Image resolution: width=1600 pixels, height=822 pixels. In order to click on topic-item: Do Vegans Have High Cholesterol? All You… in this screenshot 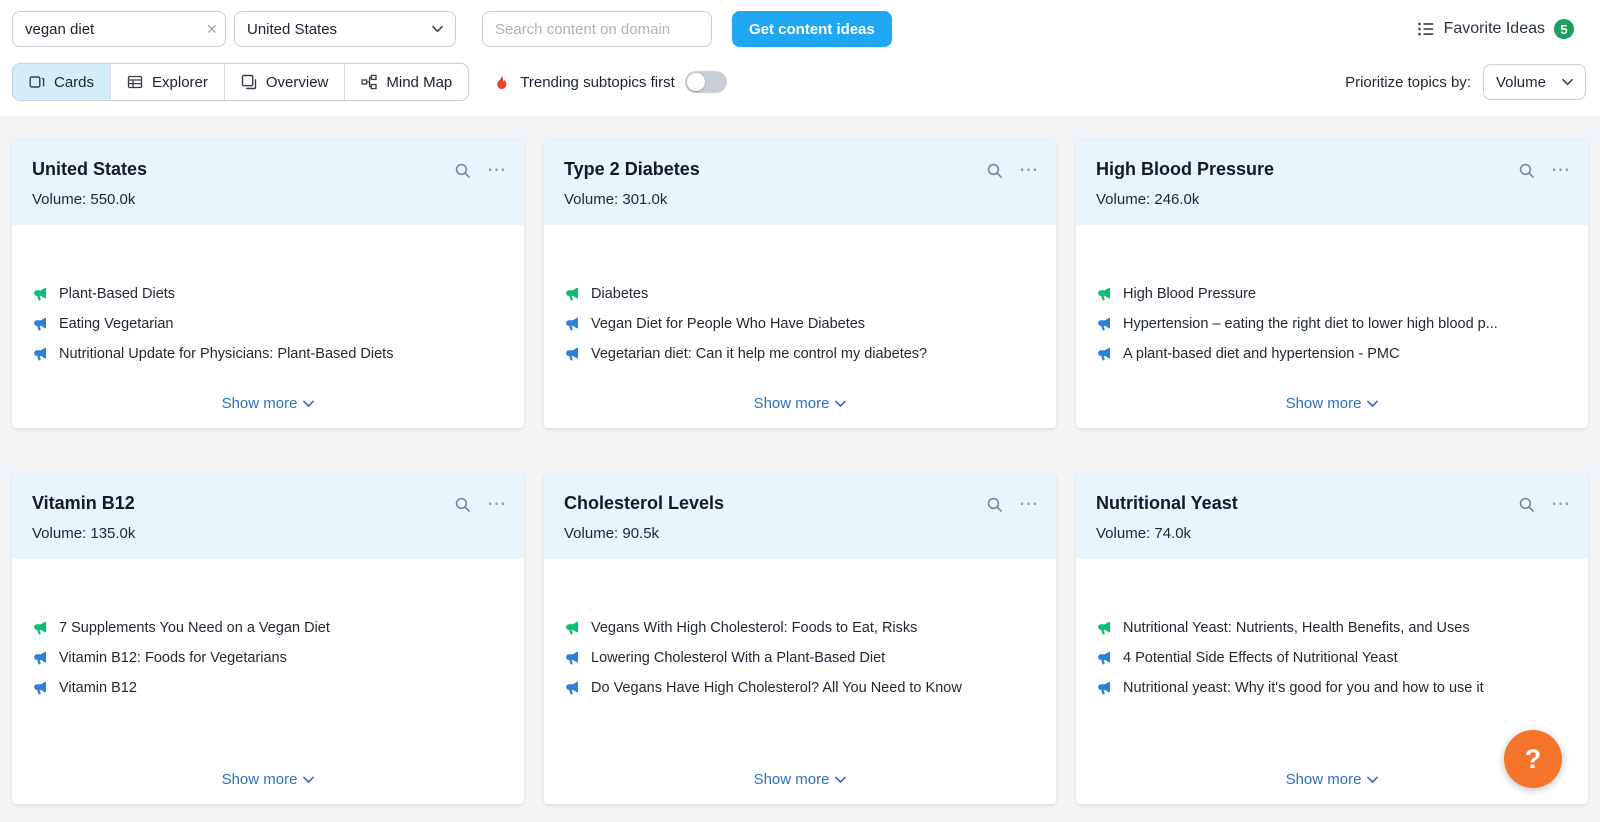, I will do `click(800, 688)`.